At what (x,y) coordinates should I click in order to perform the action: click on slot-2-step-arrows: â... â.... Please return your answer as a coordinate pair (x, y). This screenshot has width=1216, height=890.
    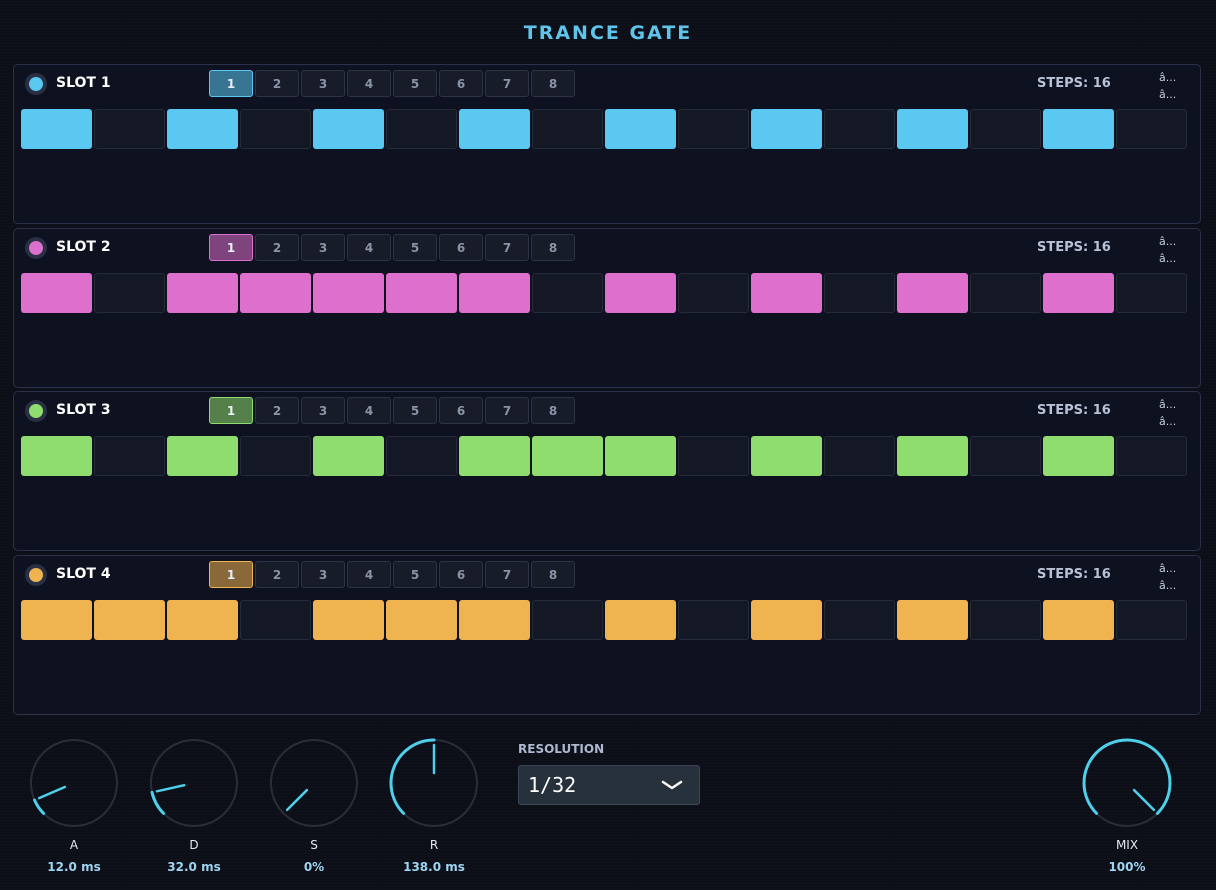
    Looking at the image, I should click on (1167, 250).